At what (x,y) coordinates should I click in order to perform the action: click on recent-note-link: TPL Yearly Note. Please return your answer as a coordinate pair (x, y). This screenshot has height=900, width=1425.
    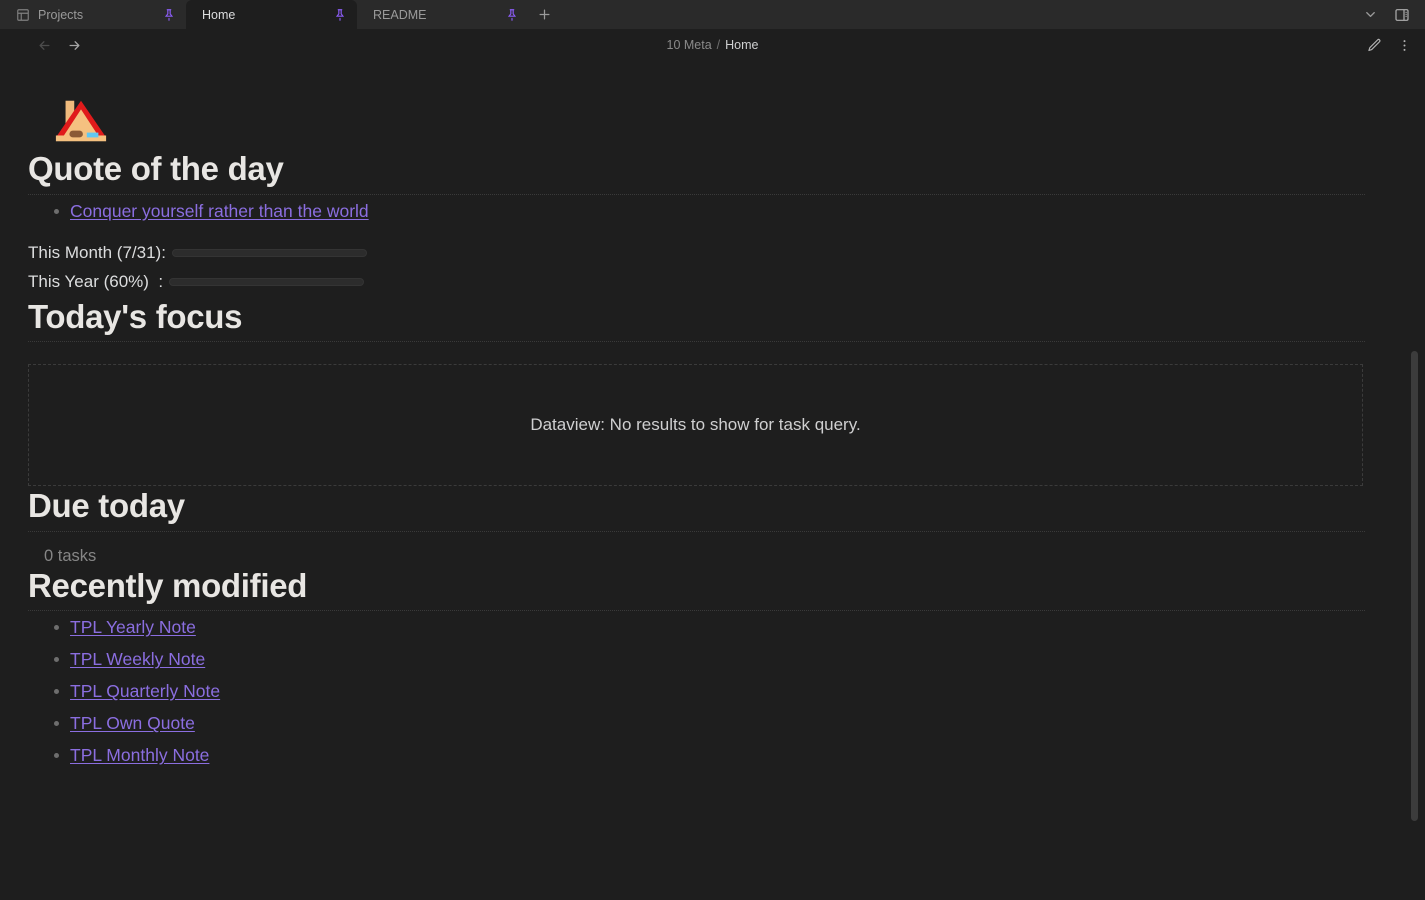
    Looking at the image, I should click on (133, 627).